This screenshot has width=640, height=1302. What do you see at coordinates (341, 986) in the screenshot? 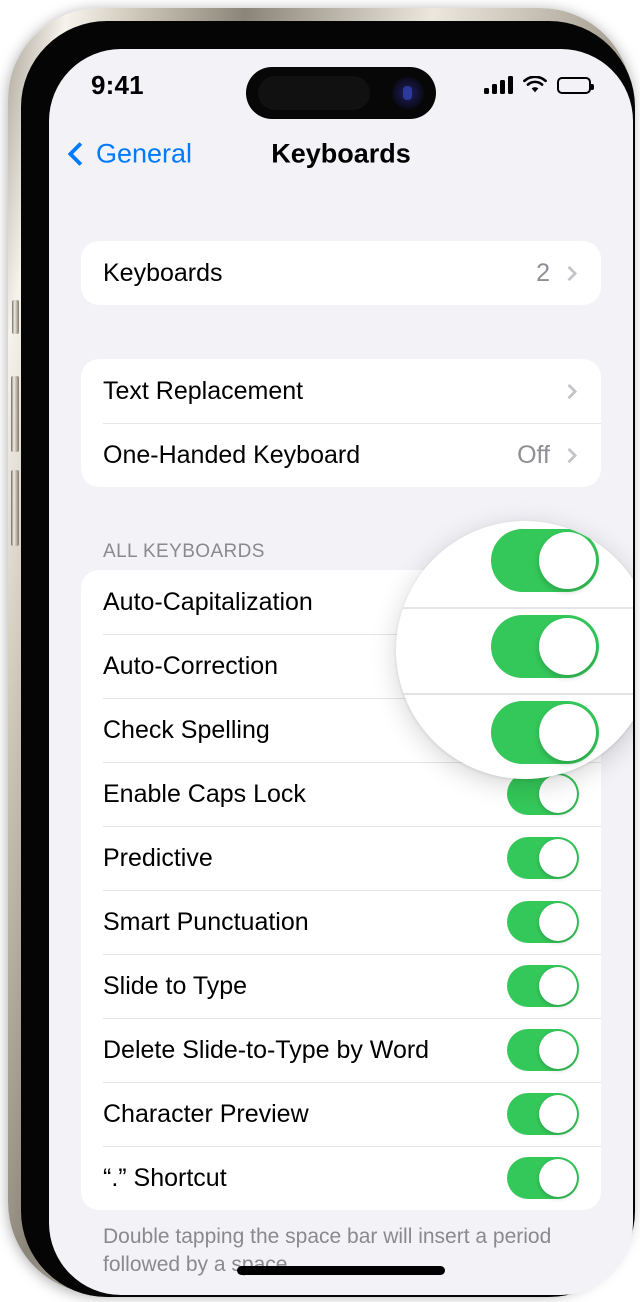
I see `row-slide-to-type: Slide to Type` at bounding box center [341, 986].